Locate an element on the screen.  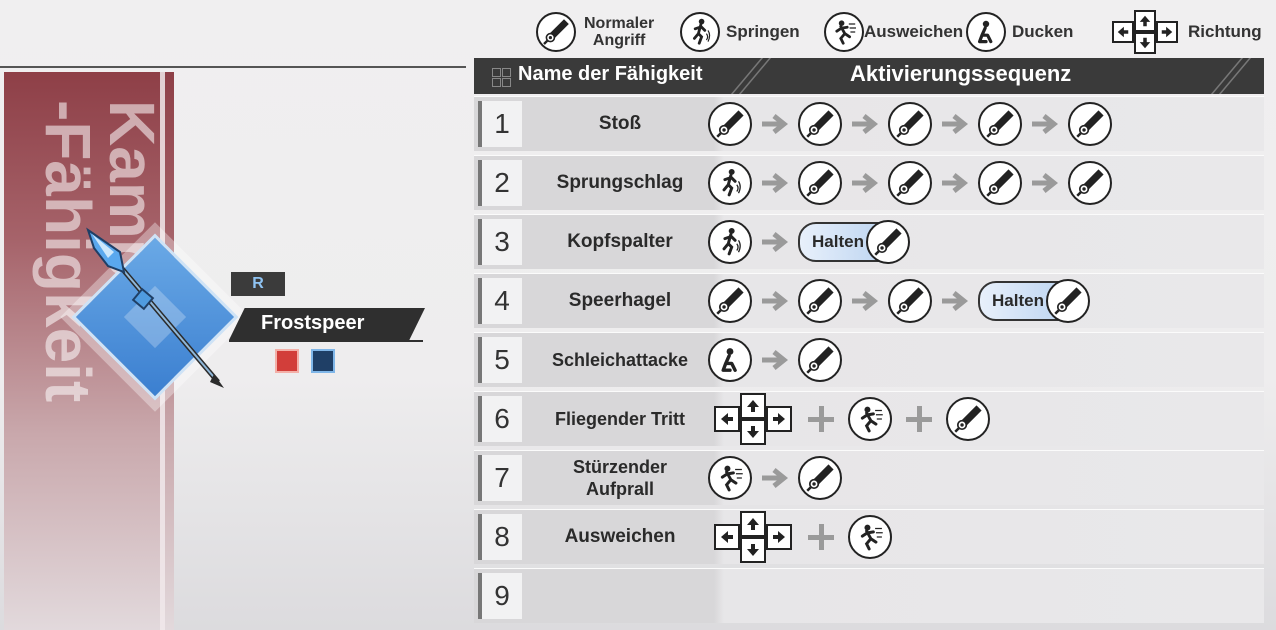
weapon-name-underline is located at coordinates (326, 341).